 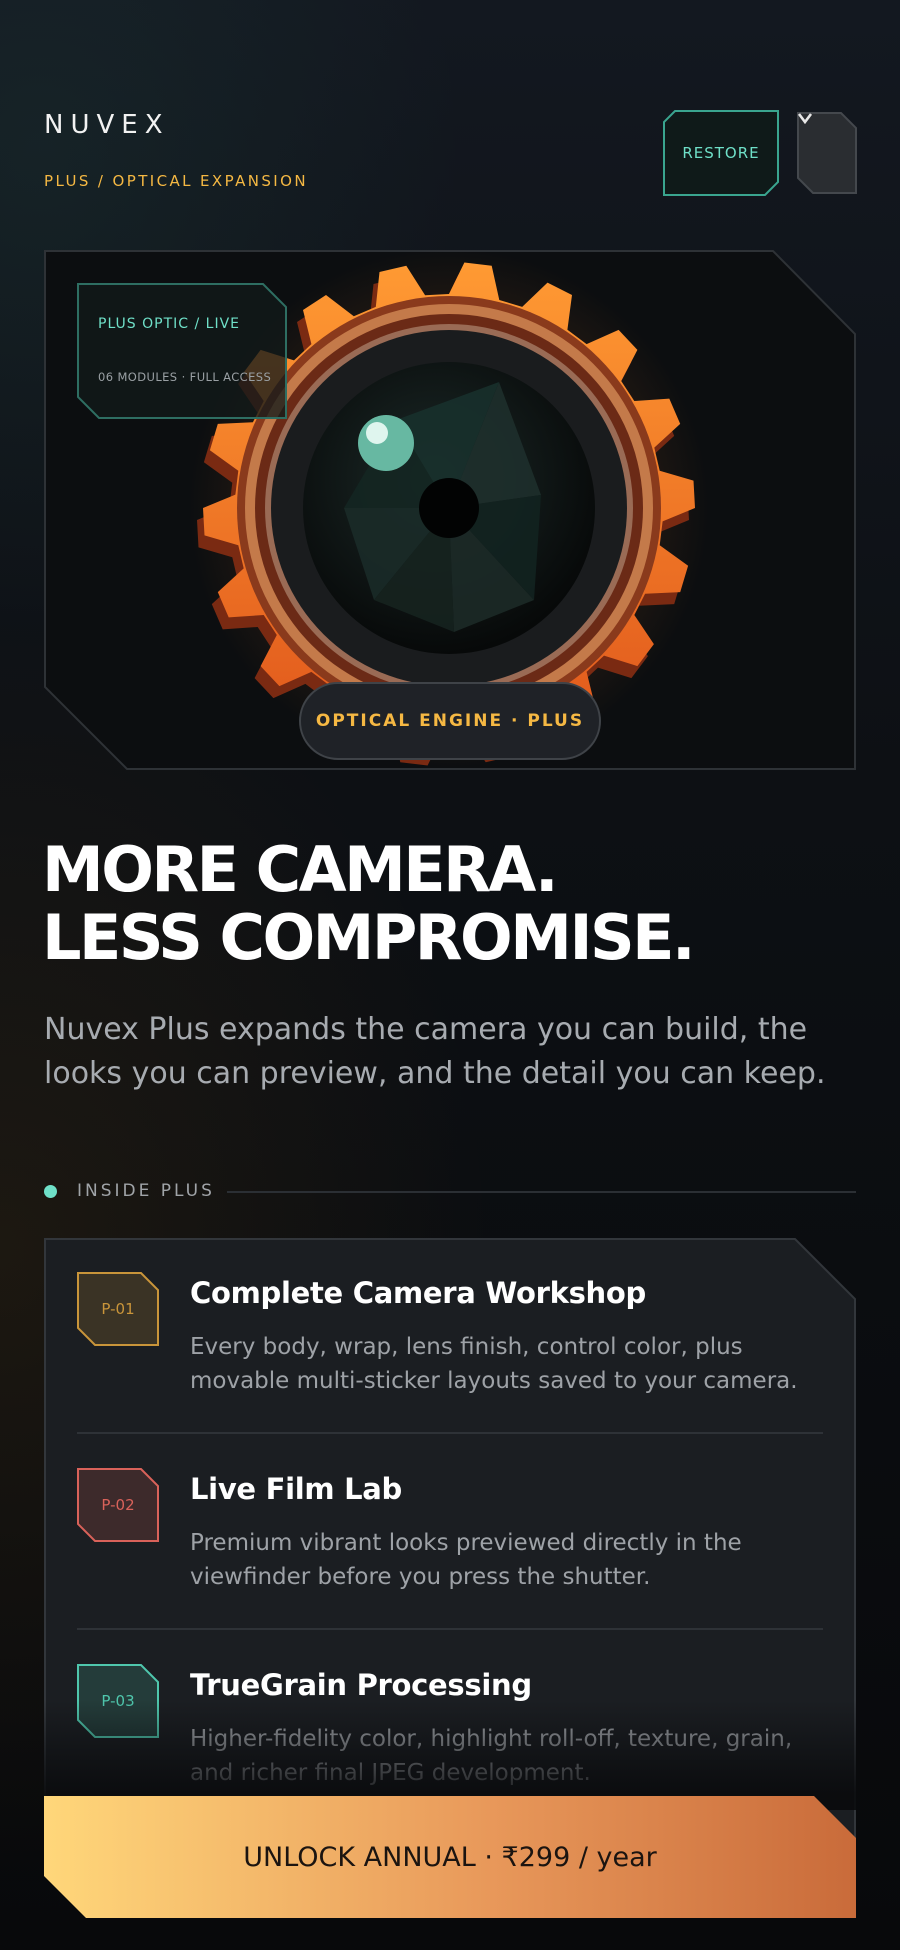 What do you see at coordinates (107, 125) in the screenshot?
I see `brand-logo: NUVEX` at bounding box center [107, 125].